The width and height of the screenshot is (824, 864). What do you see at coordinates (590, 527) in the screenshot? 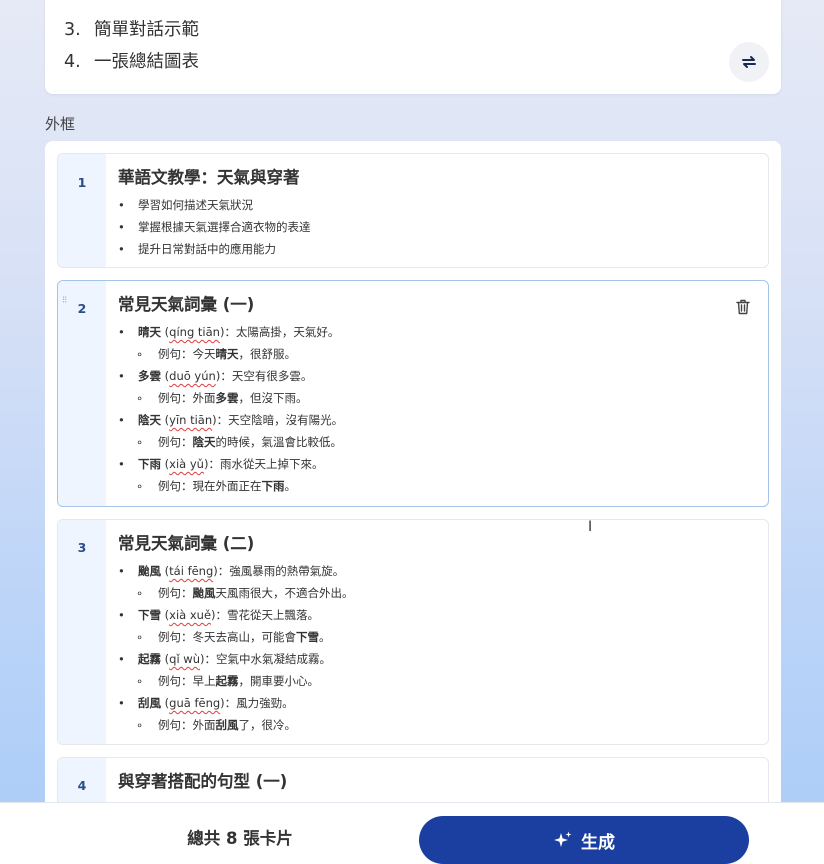
I see `text-cursor-icon: Ⅰ` at bounding box center [590, 527].